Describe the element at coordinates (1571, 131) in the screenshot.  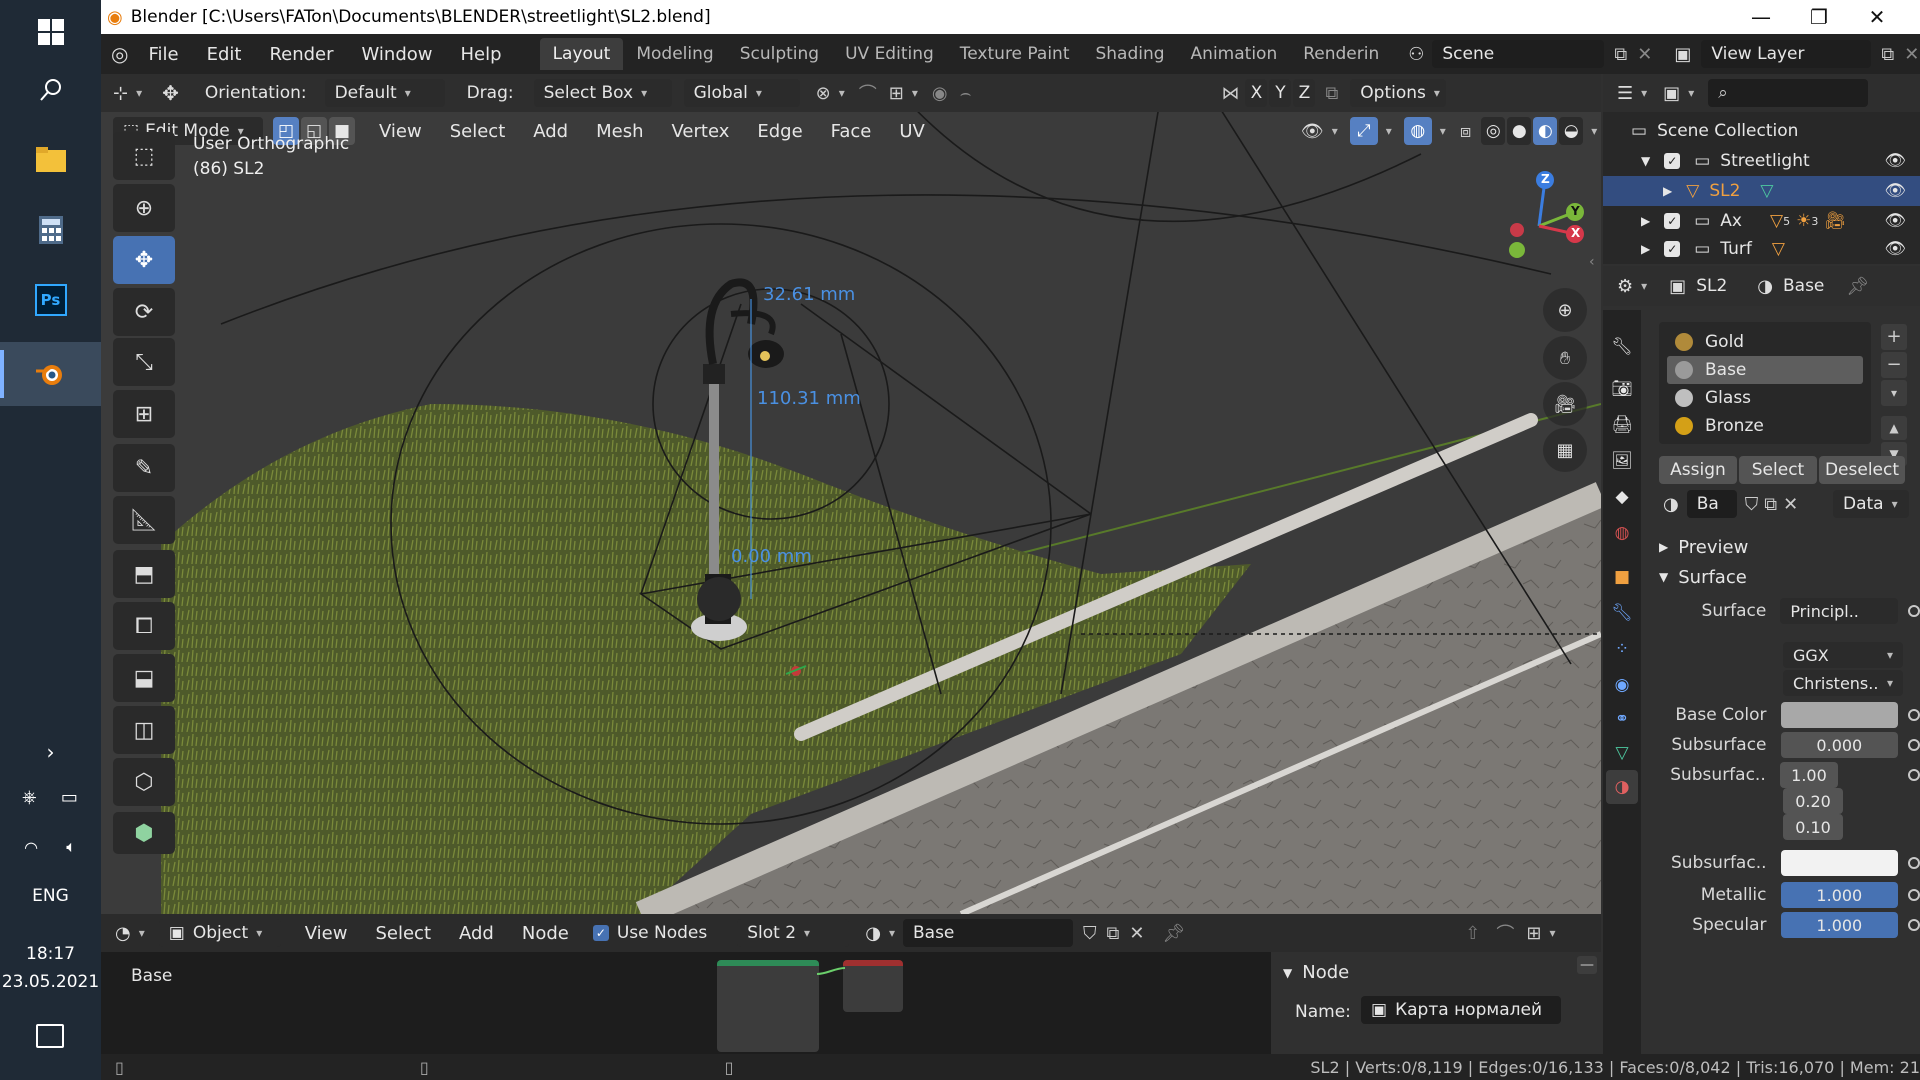
I see `rendered-shading-button: ◒` at that location.